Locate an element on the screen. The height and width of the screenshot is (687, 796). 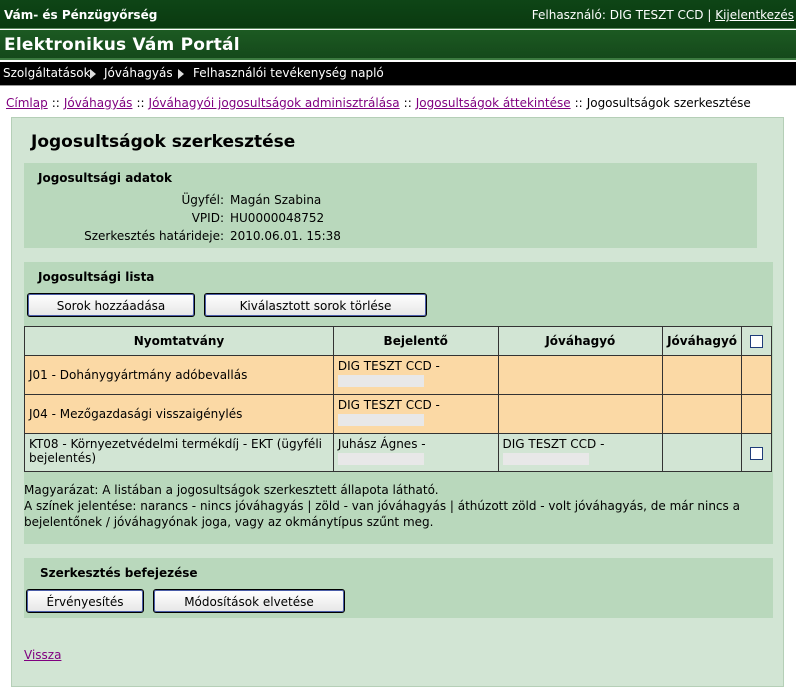
discard-changes-button: Módosítások elvetése is located at coordinates (249, 601).